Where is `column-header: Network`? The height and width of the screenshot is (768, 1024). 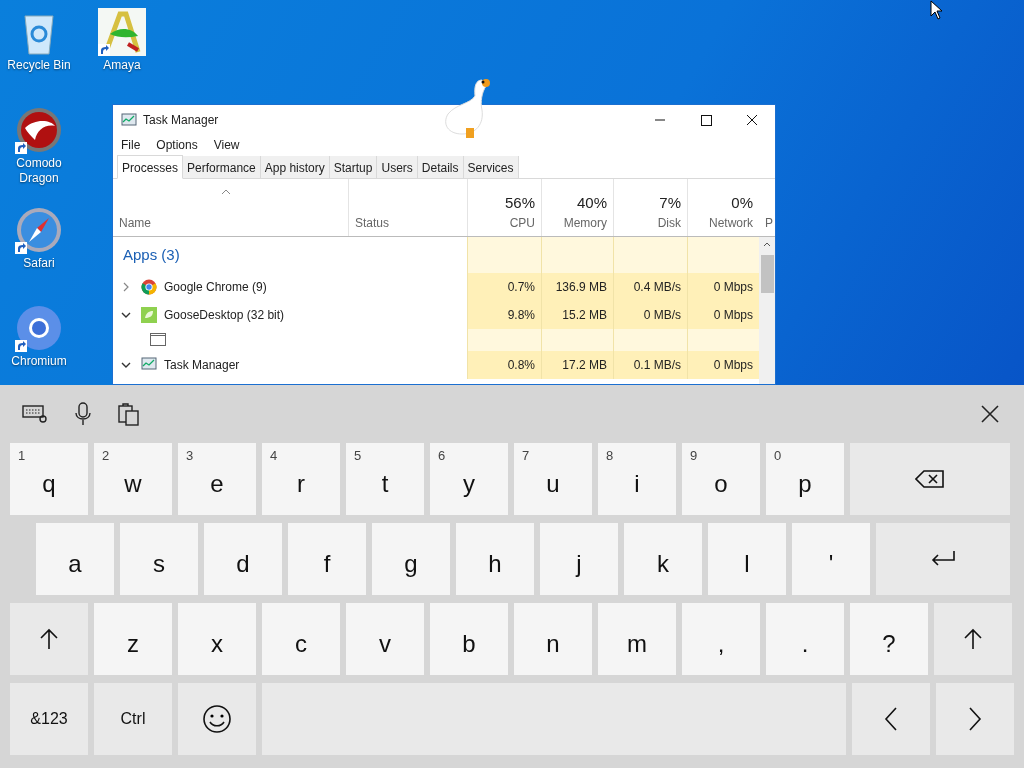
column-header: Network is located at coordinates (731, 223).